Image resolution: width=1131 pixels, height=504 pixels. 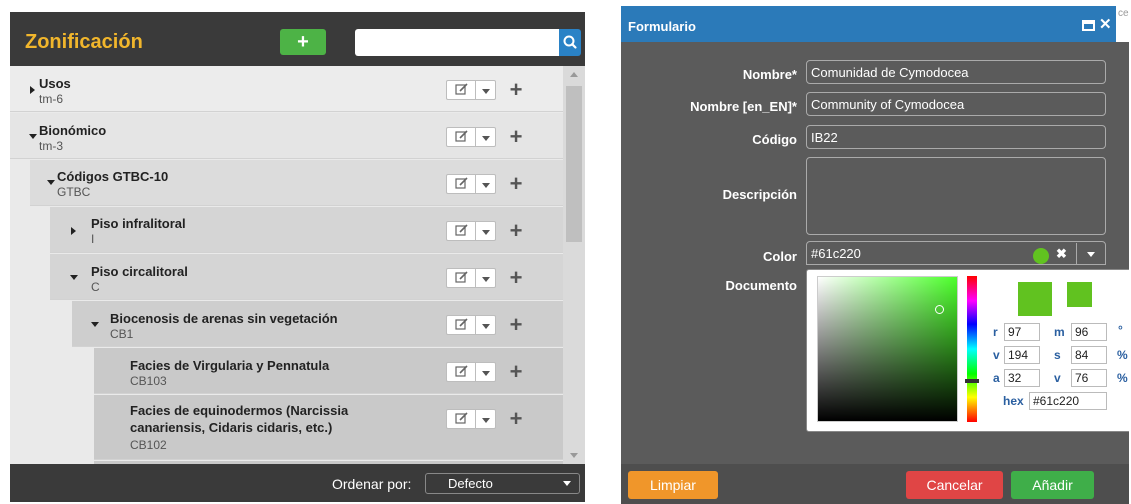 What do you see at coordinates (780, 256) in the screenshot?
I see `color-label: Color` at bounding box center [780, 256].